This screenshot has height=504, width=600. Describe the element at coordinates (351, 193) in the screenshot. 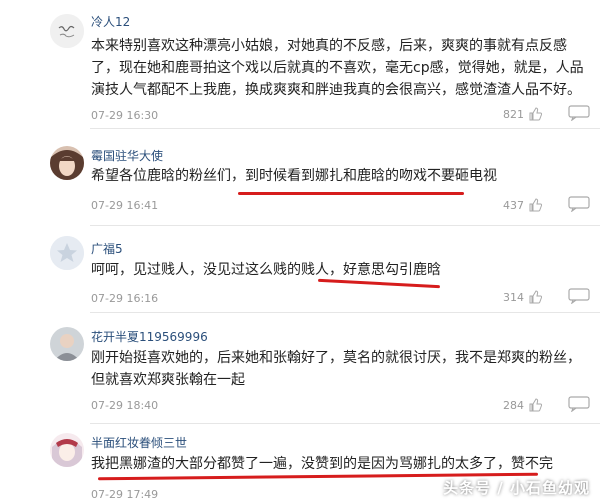

I see `red-underline` at that location.